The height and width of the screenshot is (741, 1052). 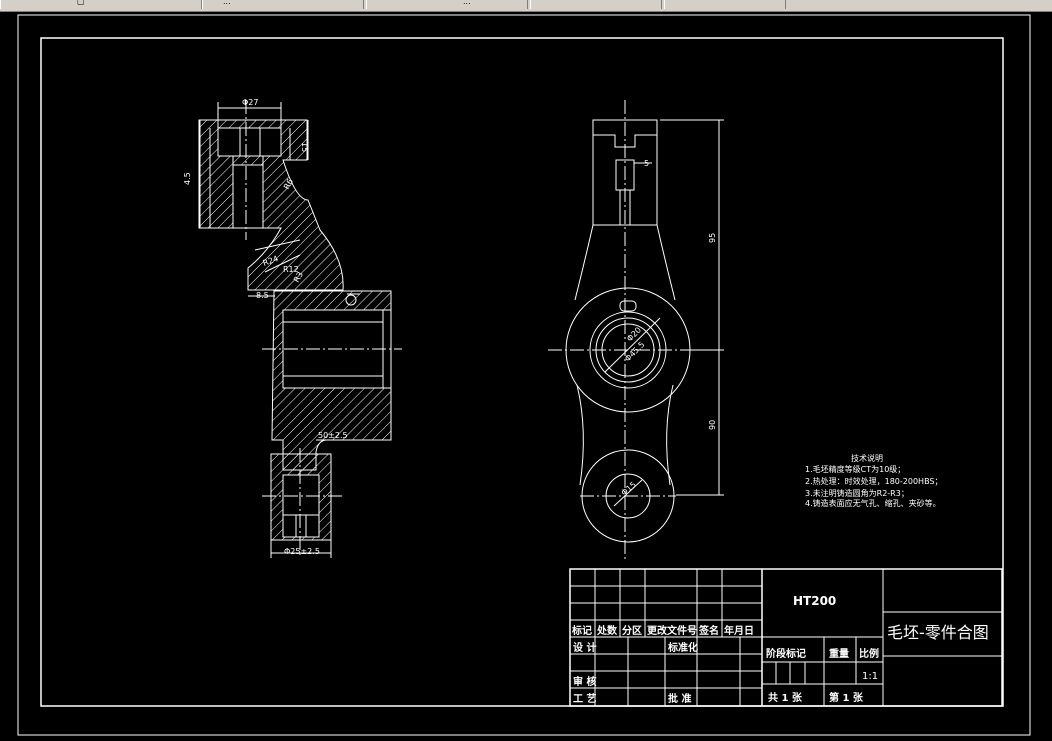 What do you see at coordinates (250, 102) in the screenshot?
I see `dim-phi27: Φ27` at bounding box center [250, 102].